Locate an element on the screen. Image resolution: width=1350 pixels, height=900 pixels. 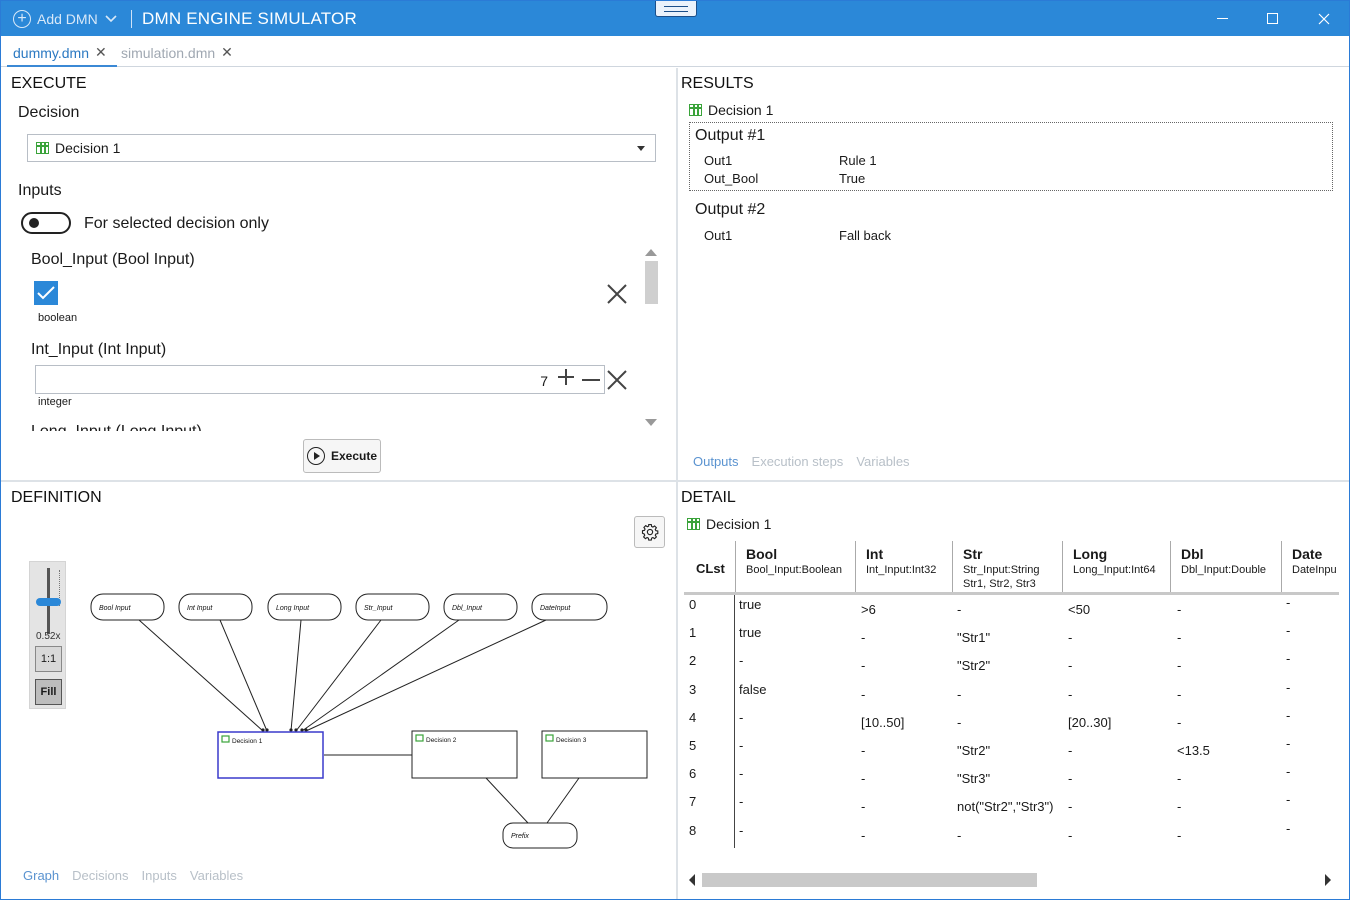
int-input-type: integer is located at coordinates (55, 402).